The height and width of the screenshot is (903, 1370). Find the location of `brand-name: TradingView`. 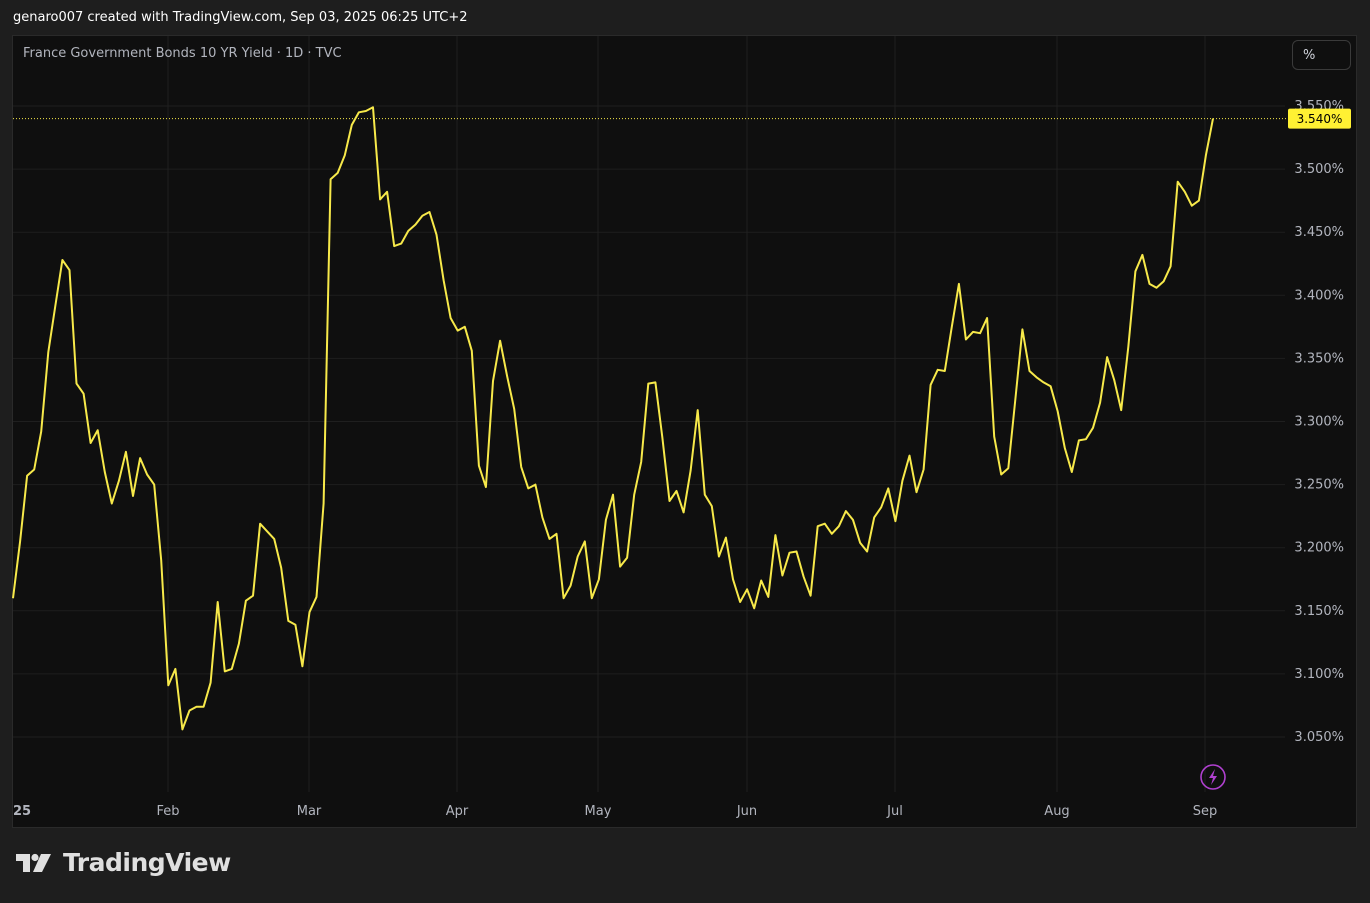

brand-name: TradingView is located at coordinates (147, 862).